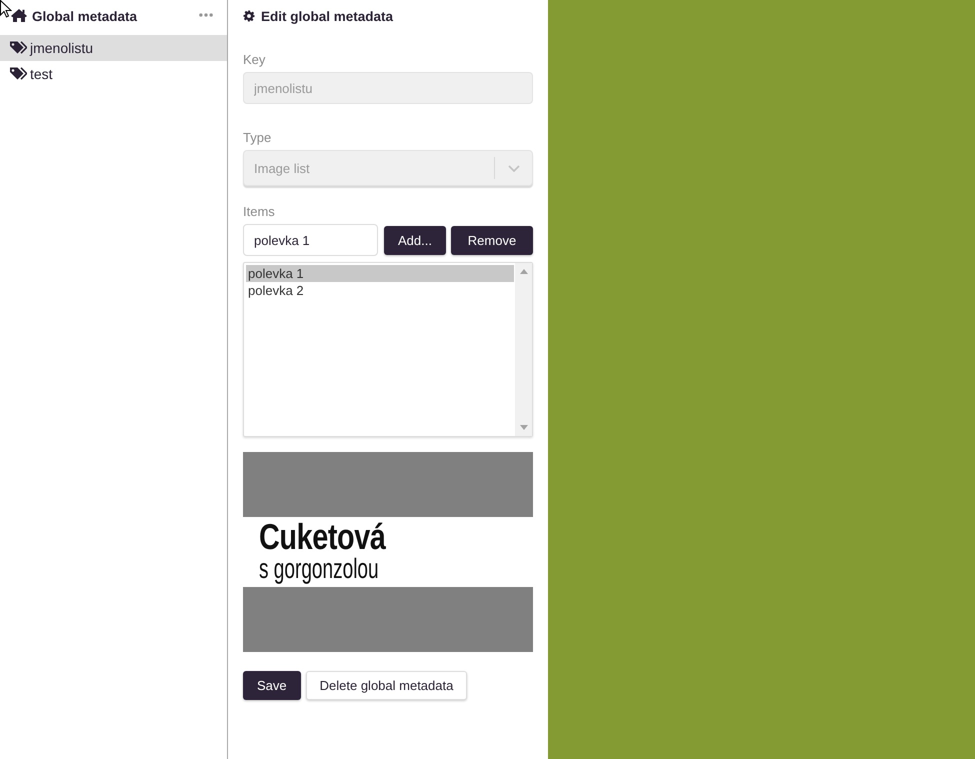  Describe the element at coordinates (249, 16) in the screenshot. I see `settings-icon` at that location.